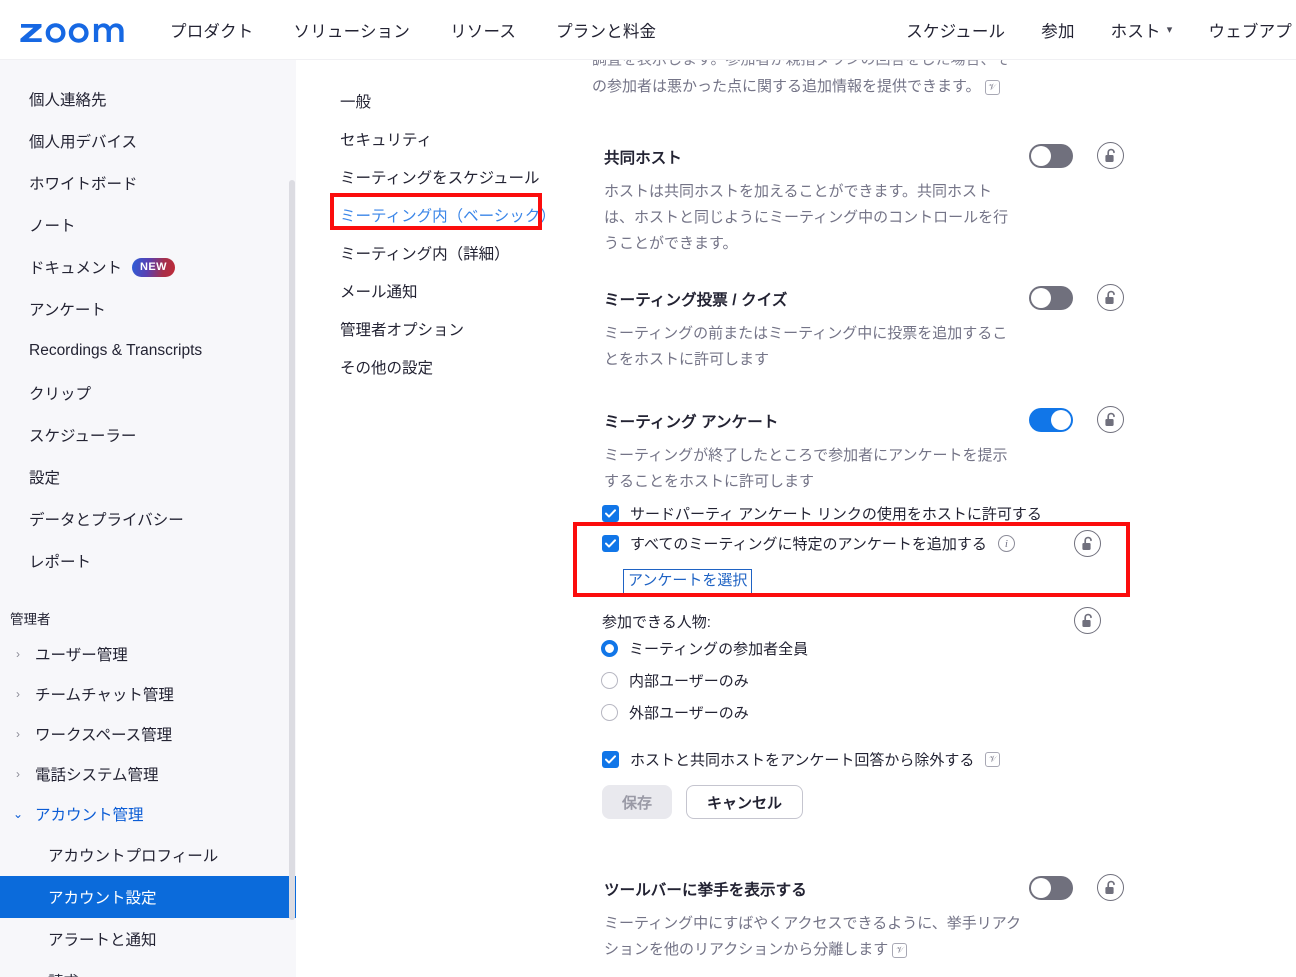  I want to click on sidebar-item-label: データとプライバシー, so click(106, 520).